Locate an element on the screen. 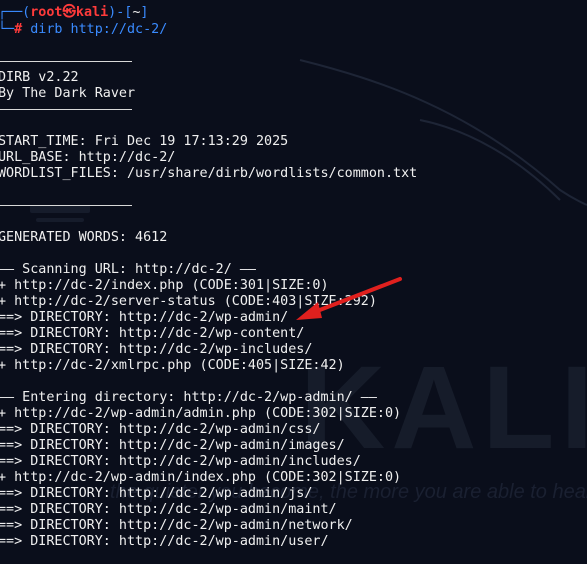  url-base: URL_BASE: http://dc-2/ is located at coordinates (88, 157).